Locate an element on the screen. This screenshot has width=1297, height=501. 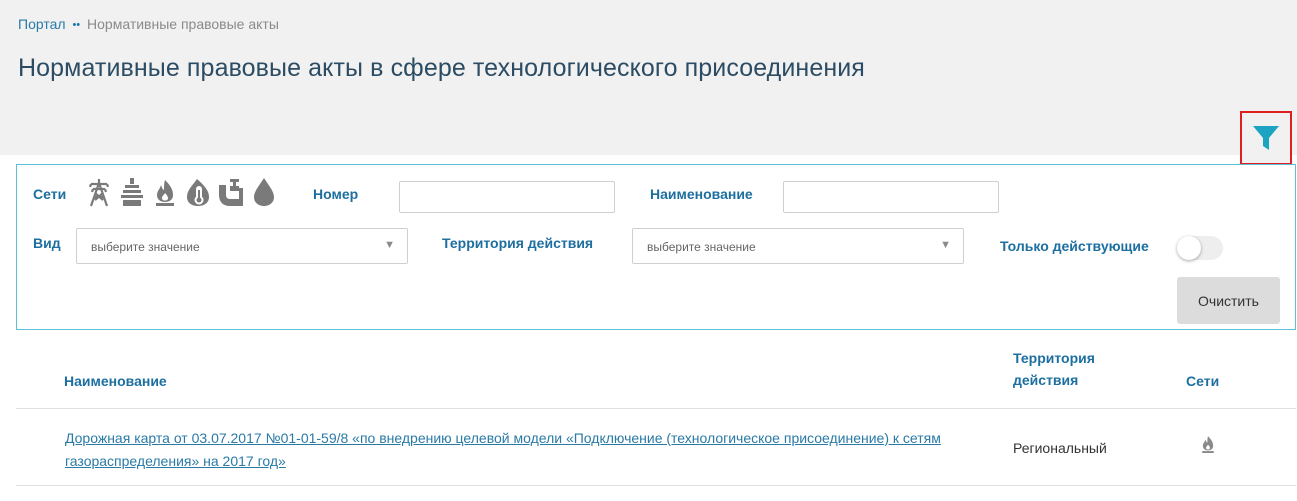
active-only-toggle is located at coordinates (1200, 248).